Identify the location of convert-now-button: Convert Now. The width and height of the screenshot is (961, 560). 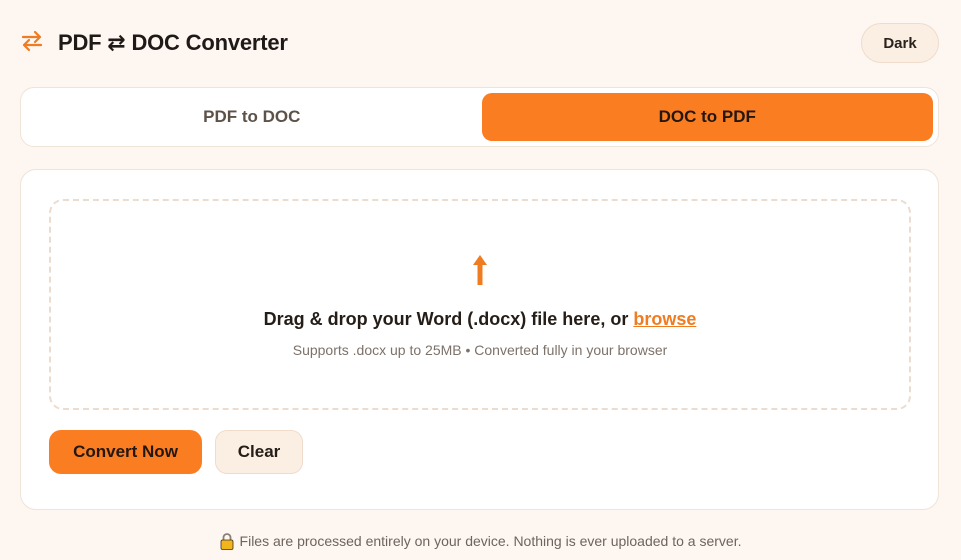
(125, 452).